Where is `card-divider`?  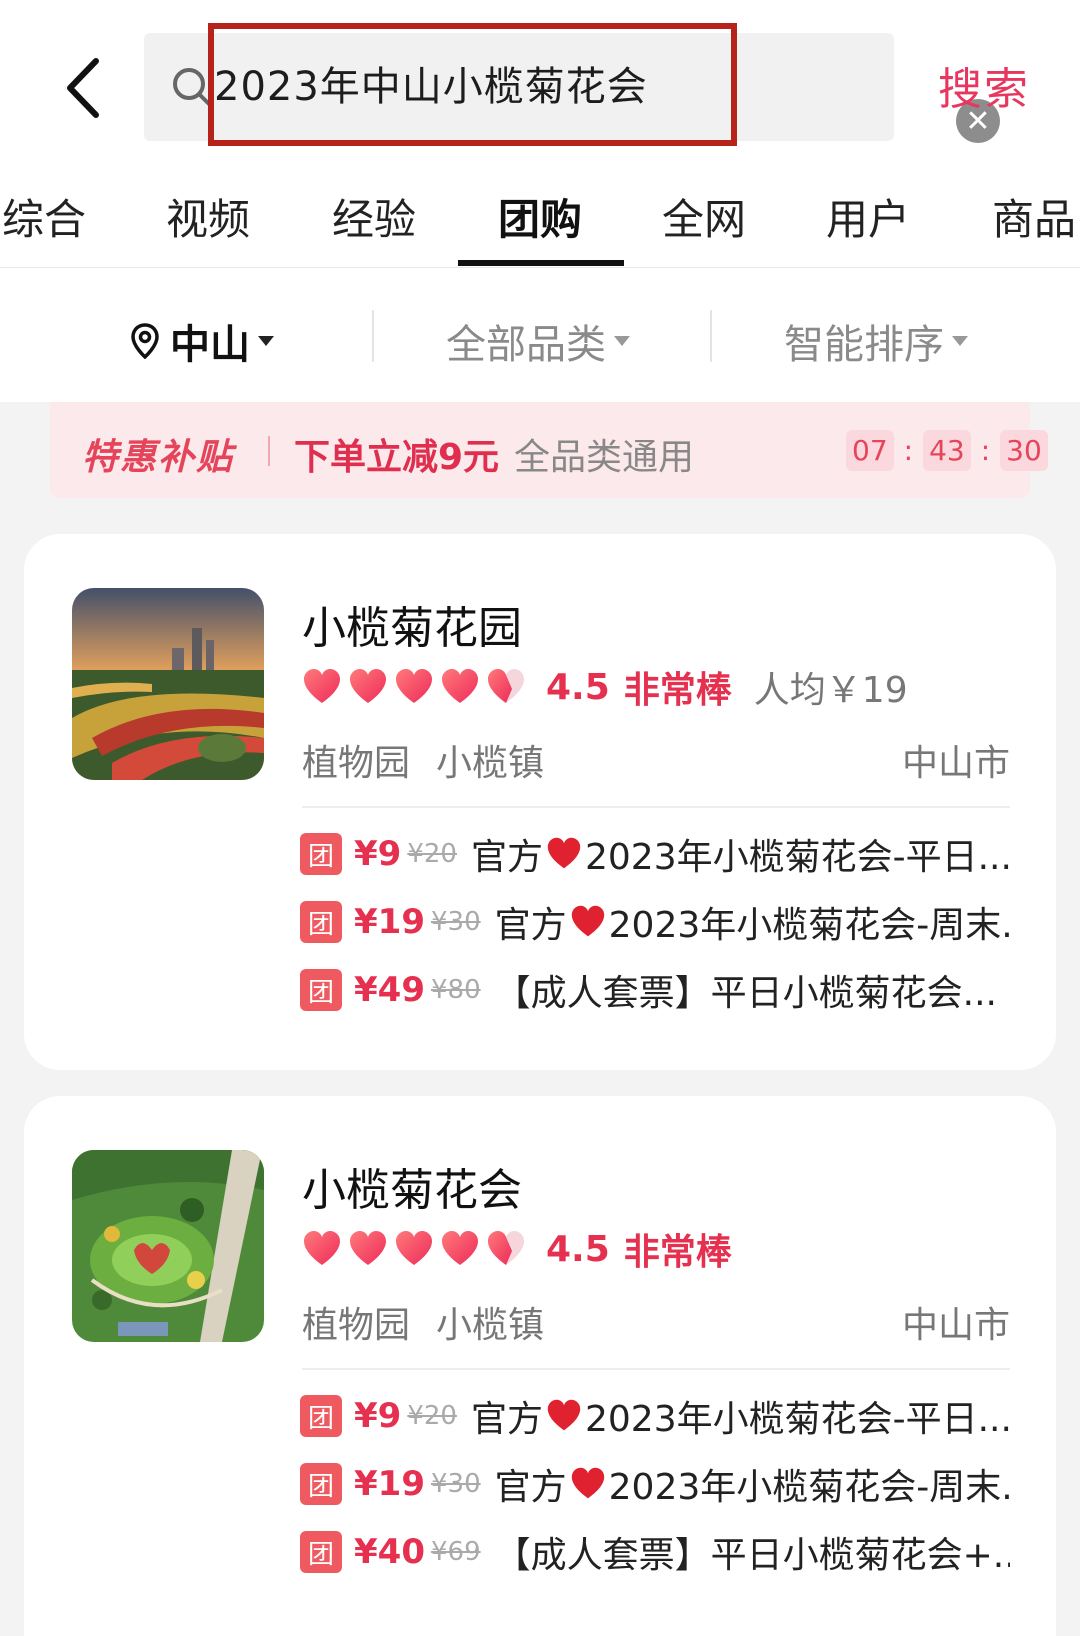
card-divider is located at coordinates (656, 1369).